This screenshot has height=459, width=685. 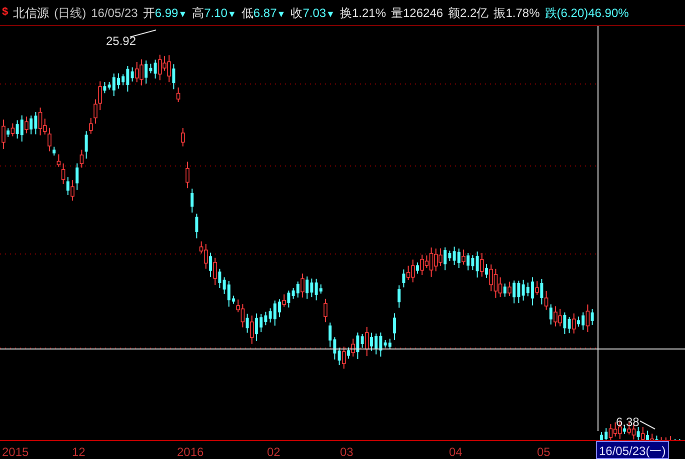 I want to click on period-label: (日线), so click(x=70, y=13).